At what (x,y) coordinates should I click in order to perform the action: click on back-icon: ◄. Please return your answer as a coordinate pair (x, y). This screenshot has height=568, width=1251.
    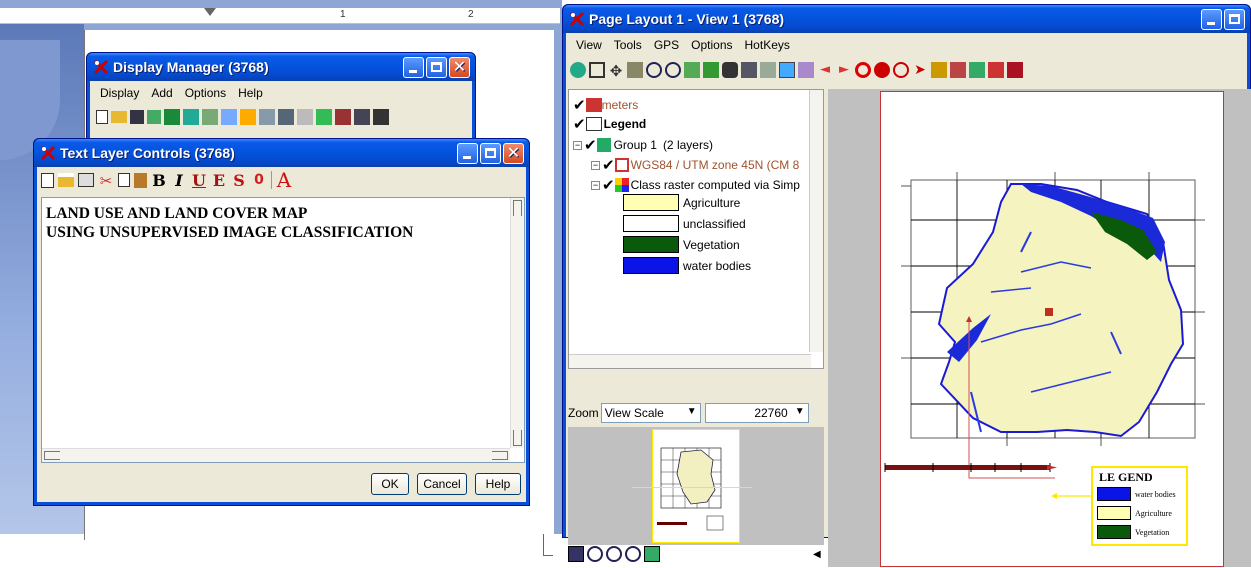
    Looking at the image, I should click on (825, 70).